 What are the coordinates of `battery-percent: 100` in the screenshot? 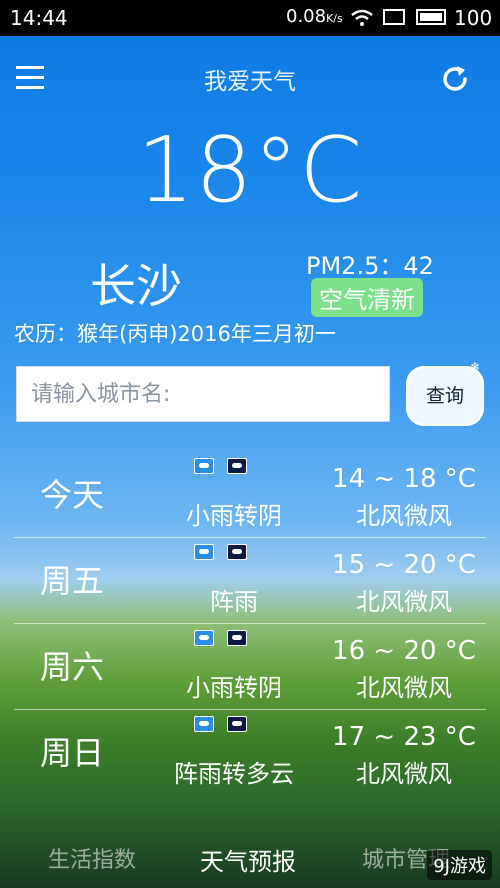 It's located at (473, 18).